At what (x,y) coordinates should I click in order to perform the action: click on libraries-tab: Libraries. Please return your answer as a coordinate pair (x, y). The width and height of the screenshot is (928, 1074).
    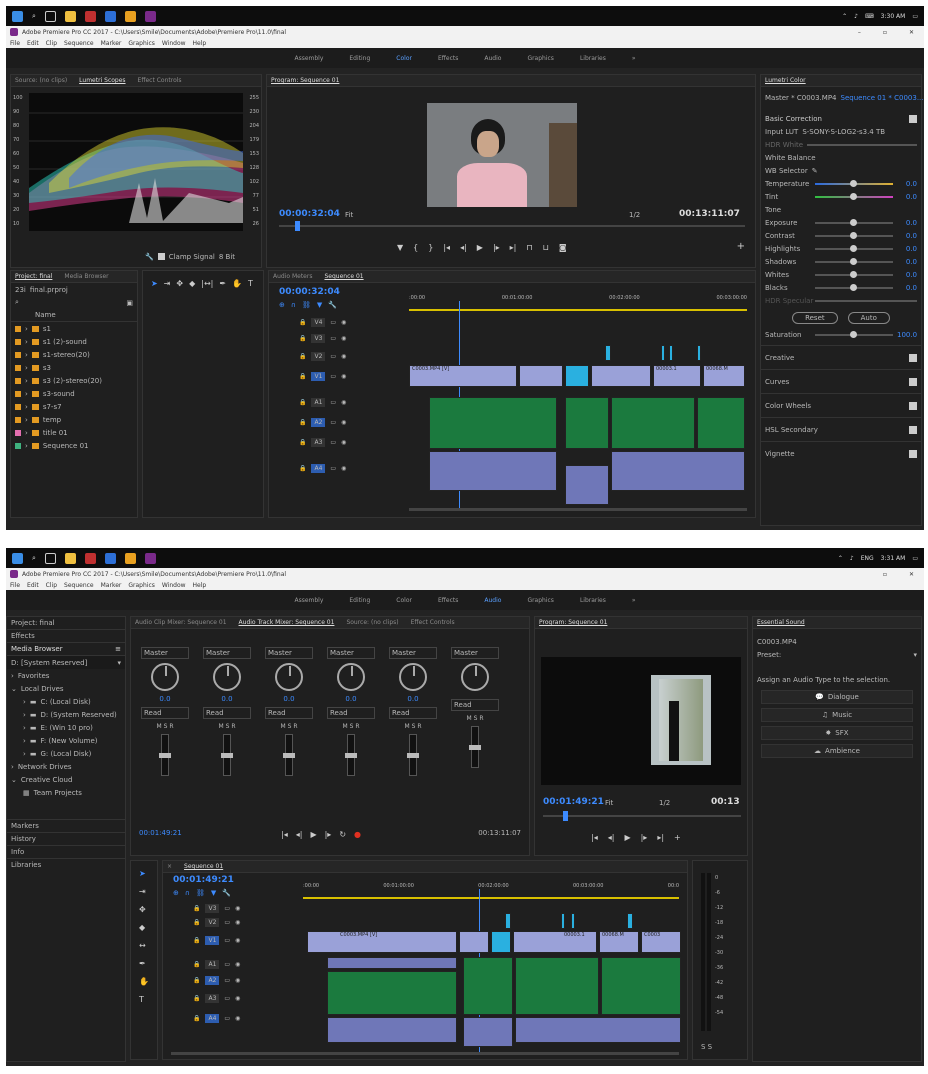
    Looking at the image, I should click on (26, 865).